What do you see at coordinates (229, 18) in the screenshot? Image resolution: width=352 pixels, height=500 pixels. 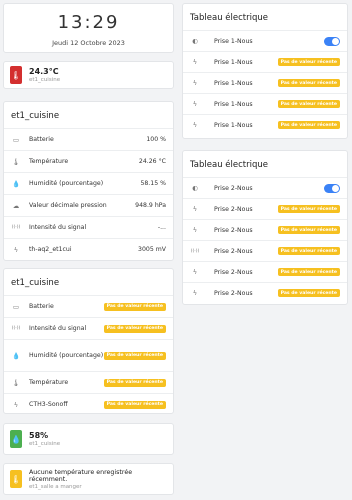 I see `panel1-title: Tableau électrique` at bounding box center [229, 18].